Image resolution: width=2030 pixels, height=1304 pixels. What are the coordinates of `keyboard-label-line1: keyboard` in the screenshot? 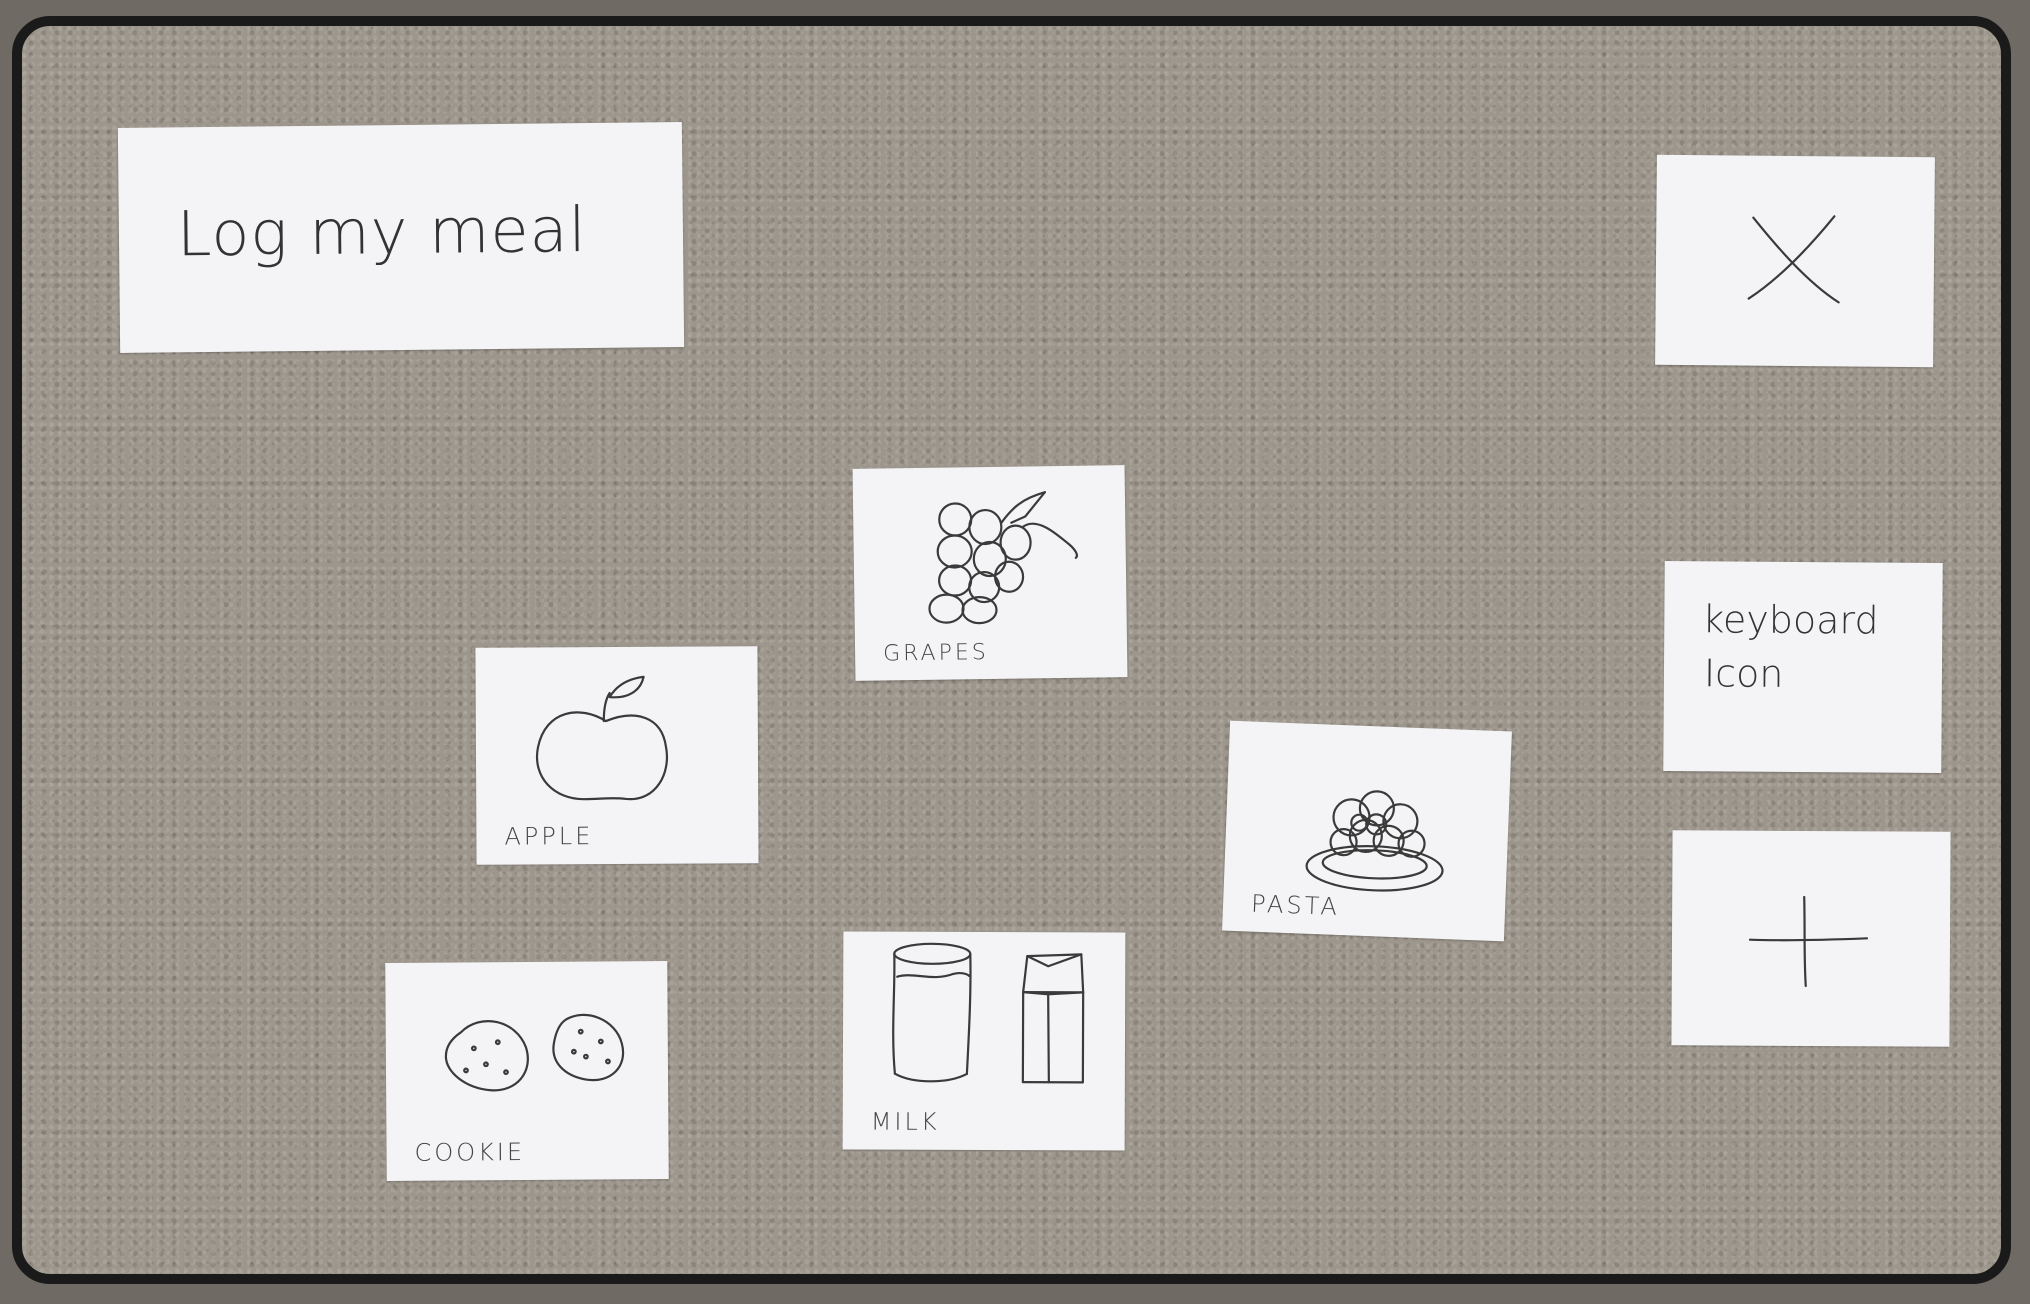 It's located at (1790, 620).